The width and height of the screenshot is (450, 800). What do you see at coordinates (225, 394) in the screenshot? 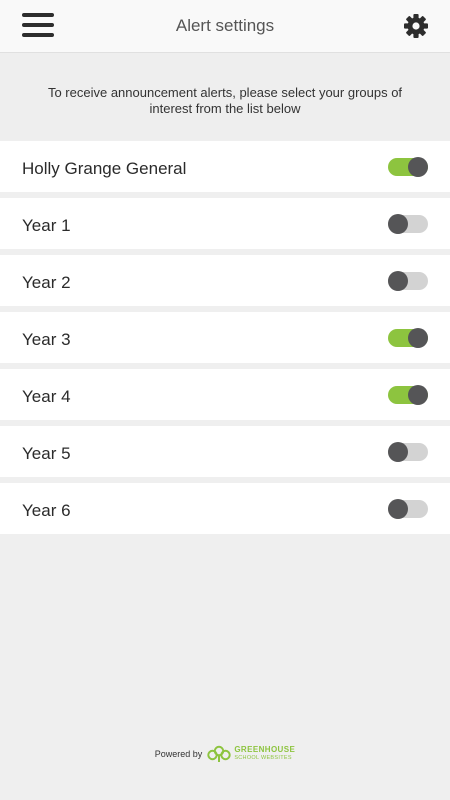
I see `group-row: Year 4` at bounding box center [225, 394].